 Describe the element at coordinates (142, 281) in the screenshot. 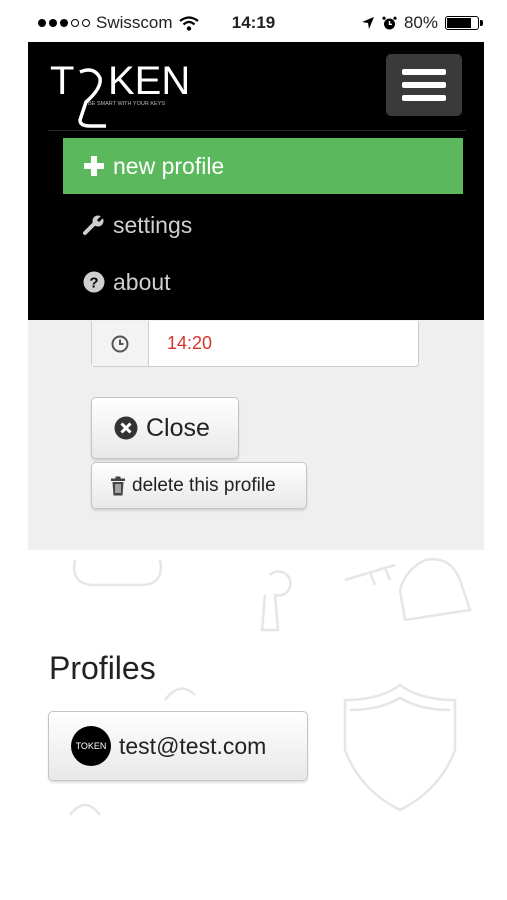

I see `nav-item-label: about` at that location.